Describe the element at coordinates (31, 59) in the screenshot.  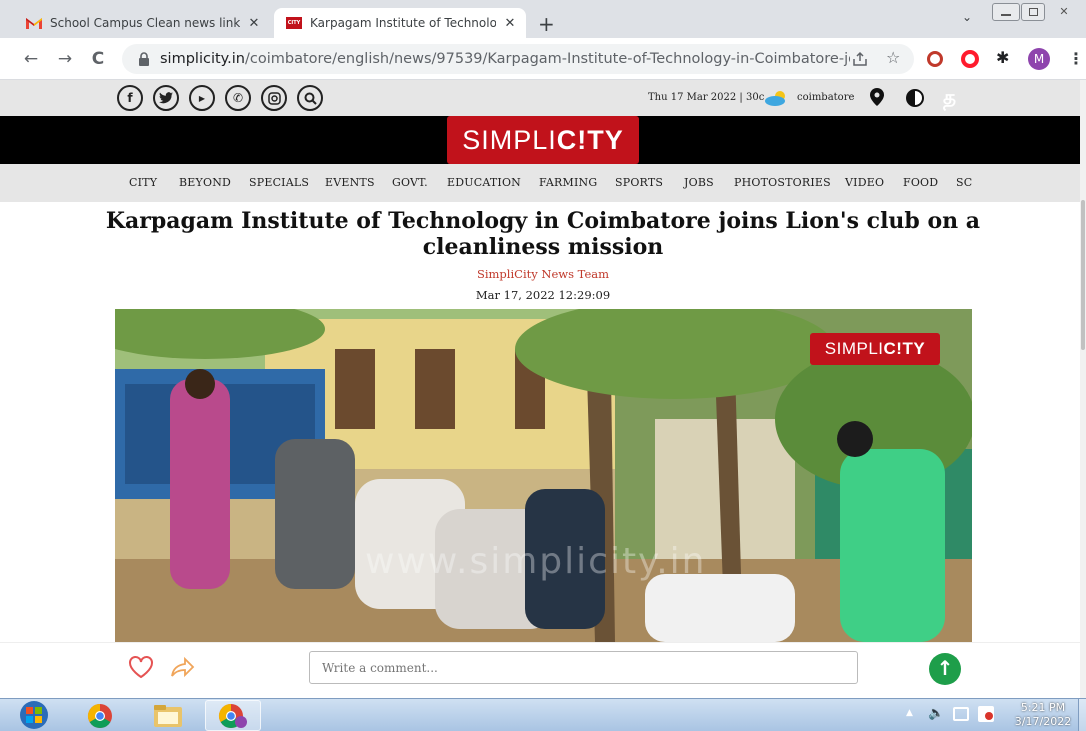
I see `back-arrow-icon: ←` at that location.